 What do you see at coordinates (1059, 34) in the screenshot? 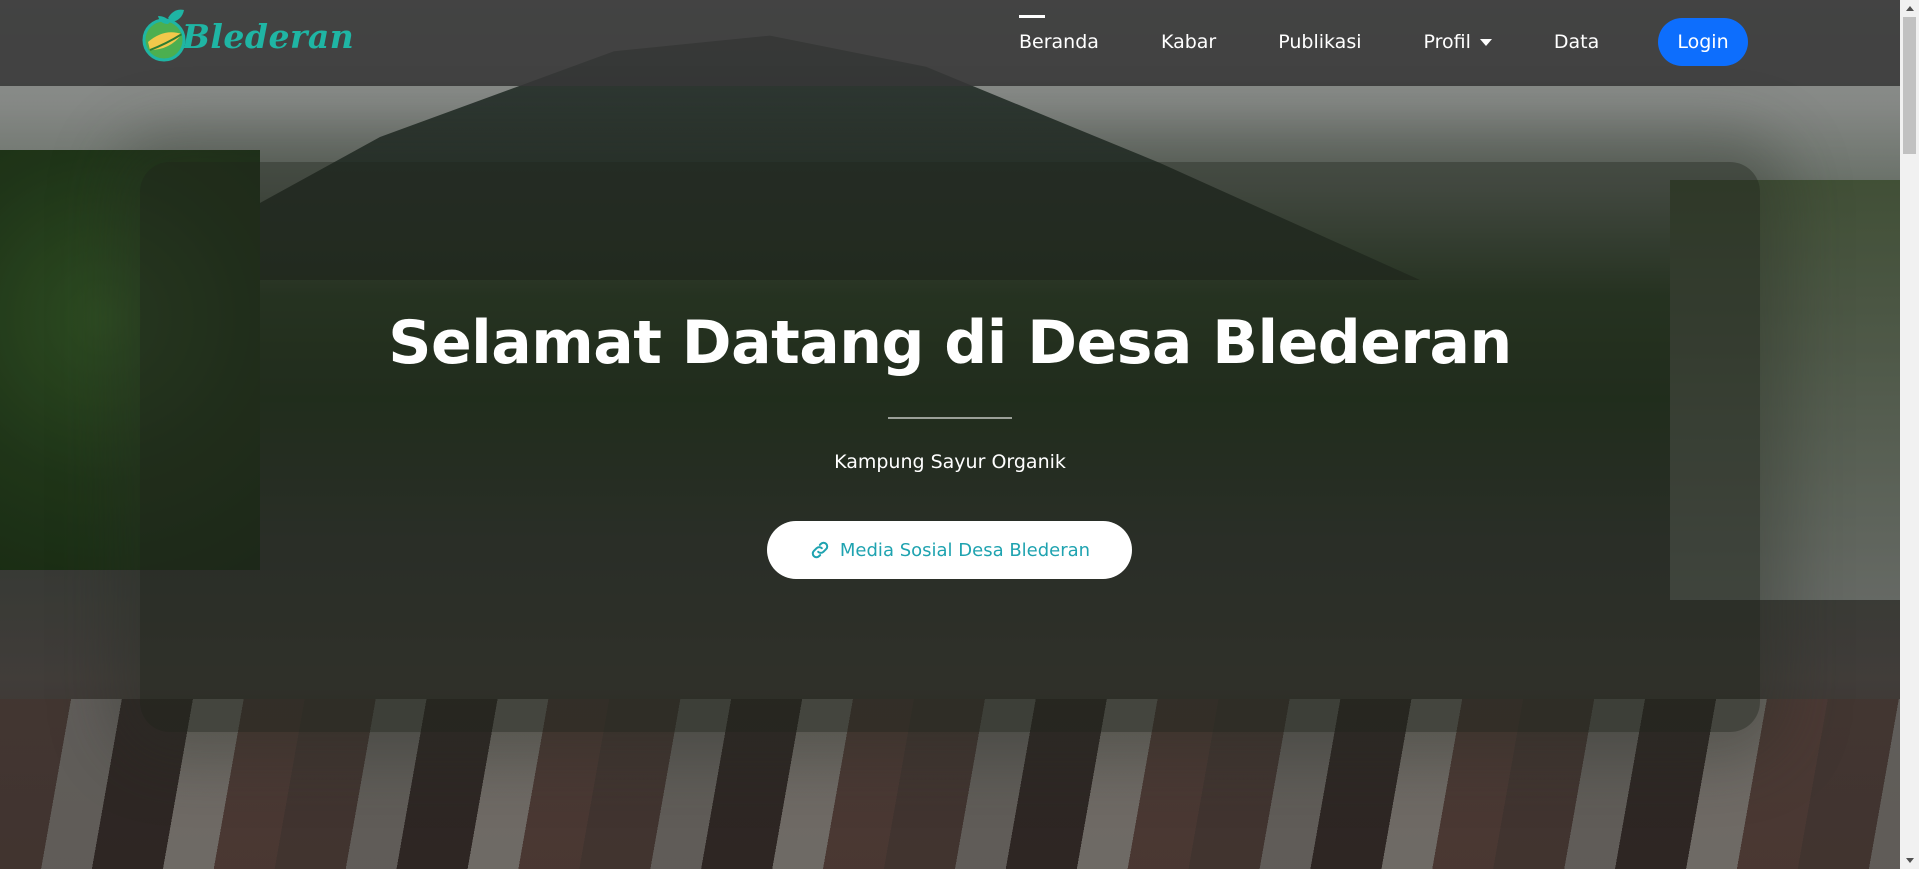
I see `nav-item-beranda: Beranda` at bounding box center [1059, 34].